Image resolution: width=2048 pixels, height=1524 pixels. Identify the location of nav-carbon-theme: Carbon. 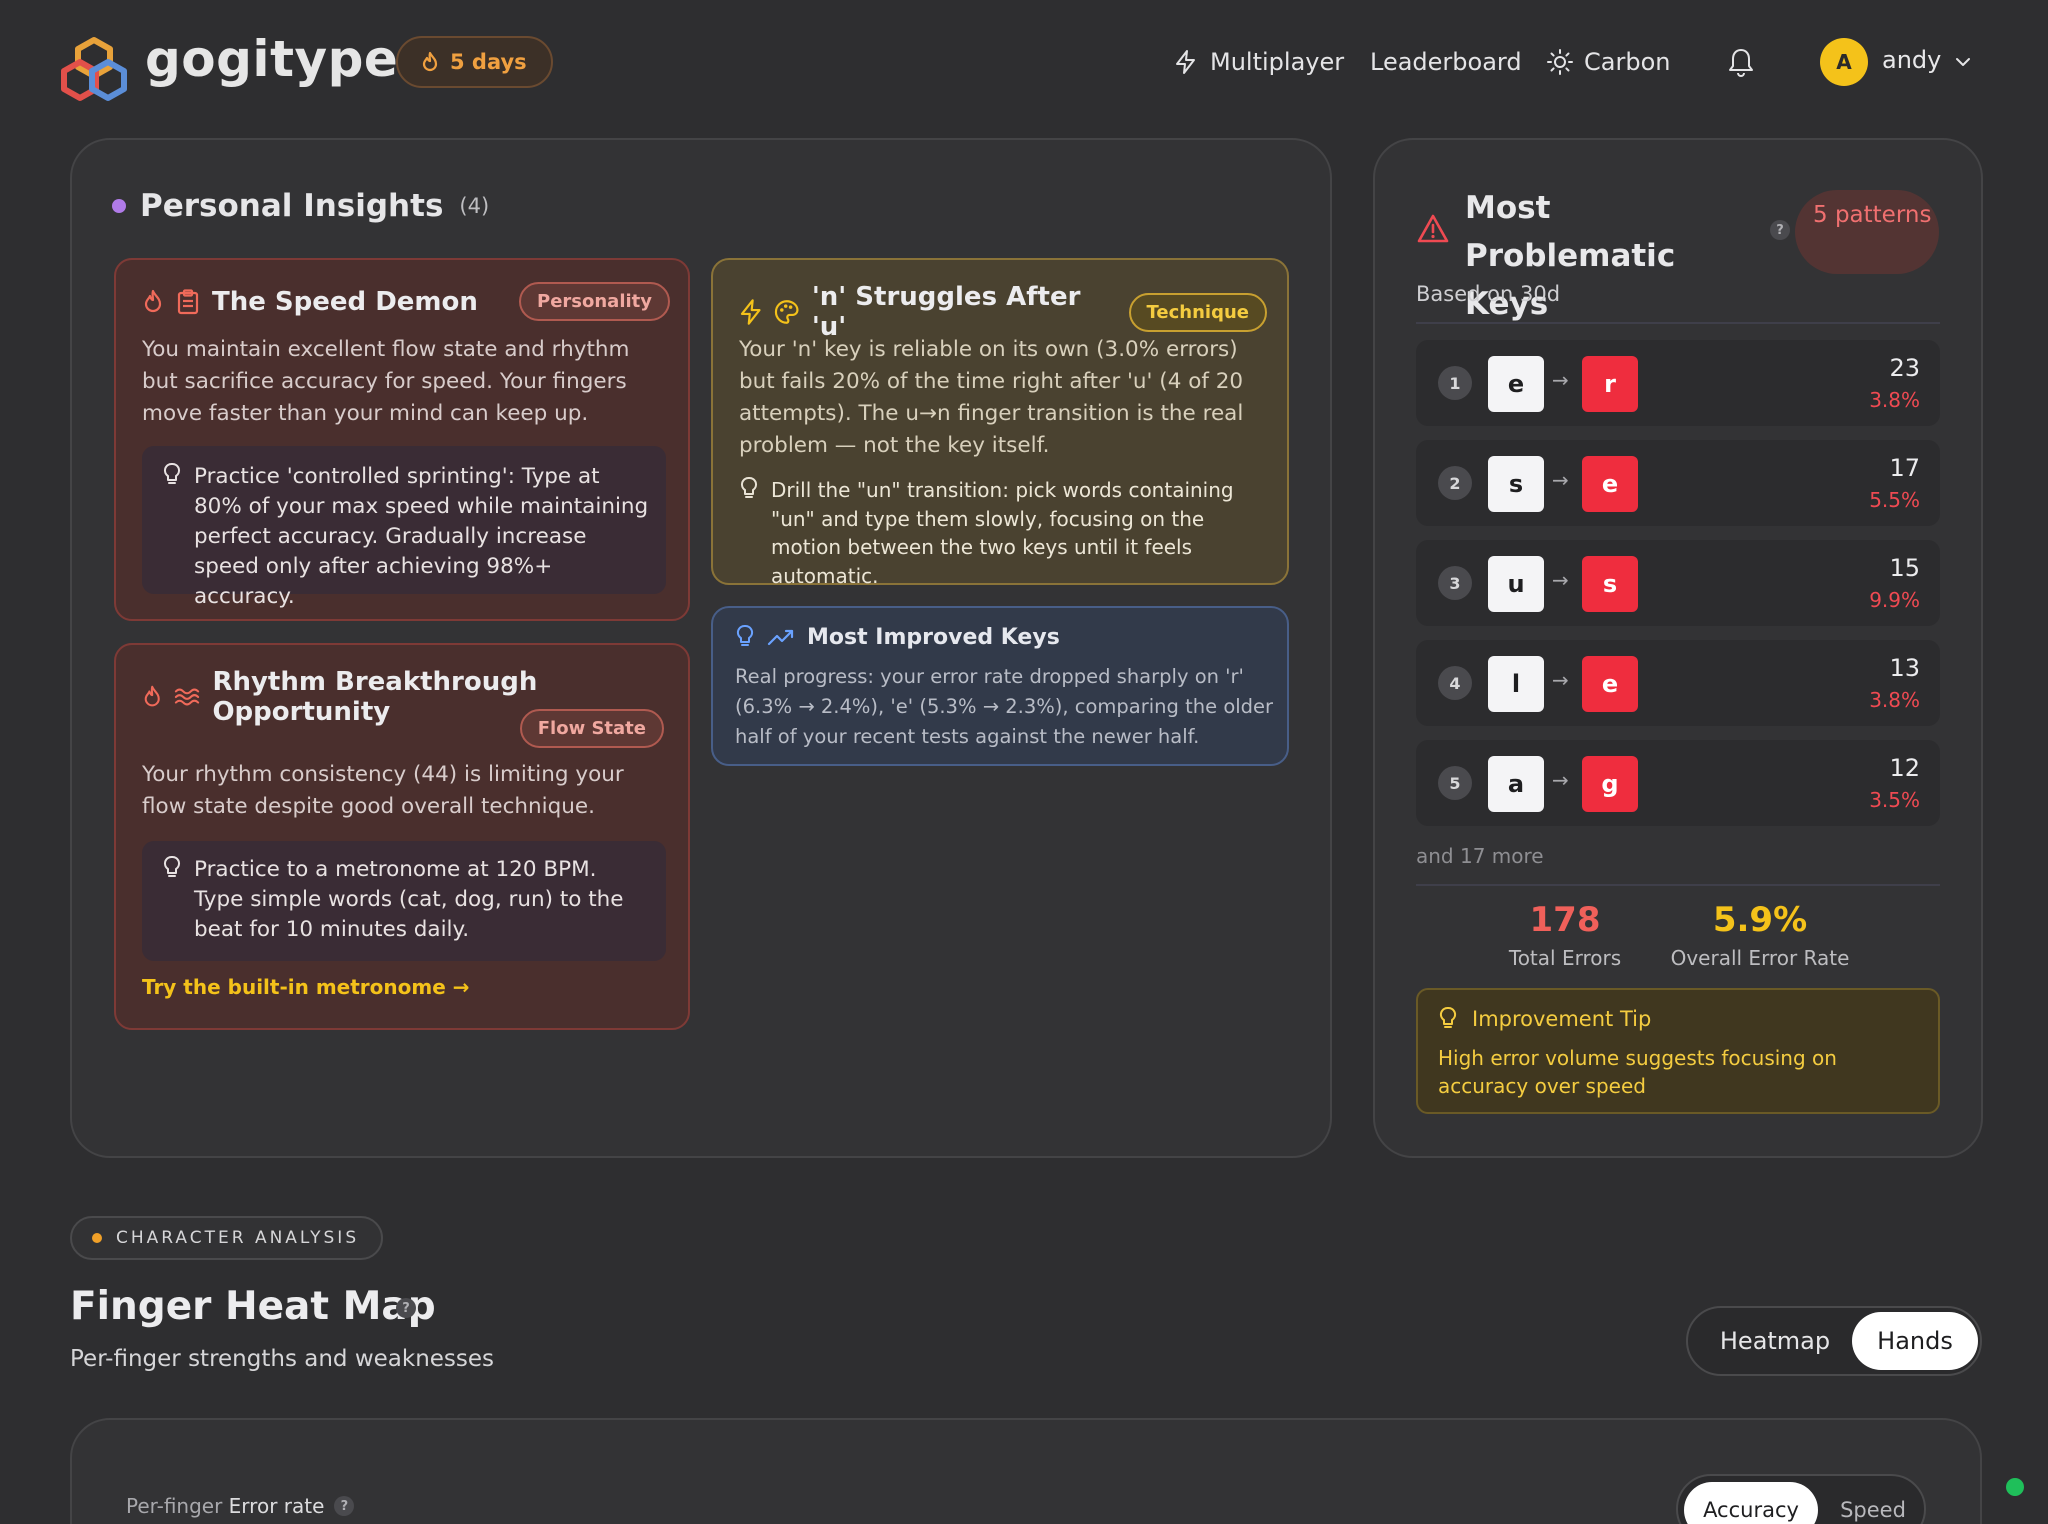
(1608, 62).